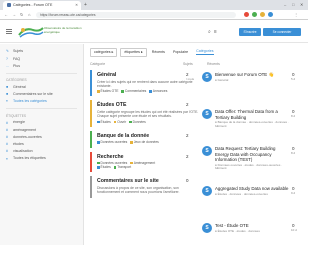 The height and width of the screenshot is (258, 320). What do you see at coordinates (160, 91) in the screenshot?
I see `subcategory-link: Annonces` at bounding box center [160, 91].